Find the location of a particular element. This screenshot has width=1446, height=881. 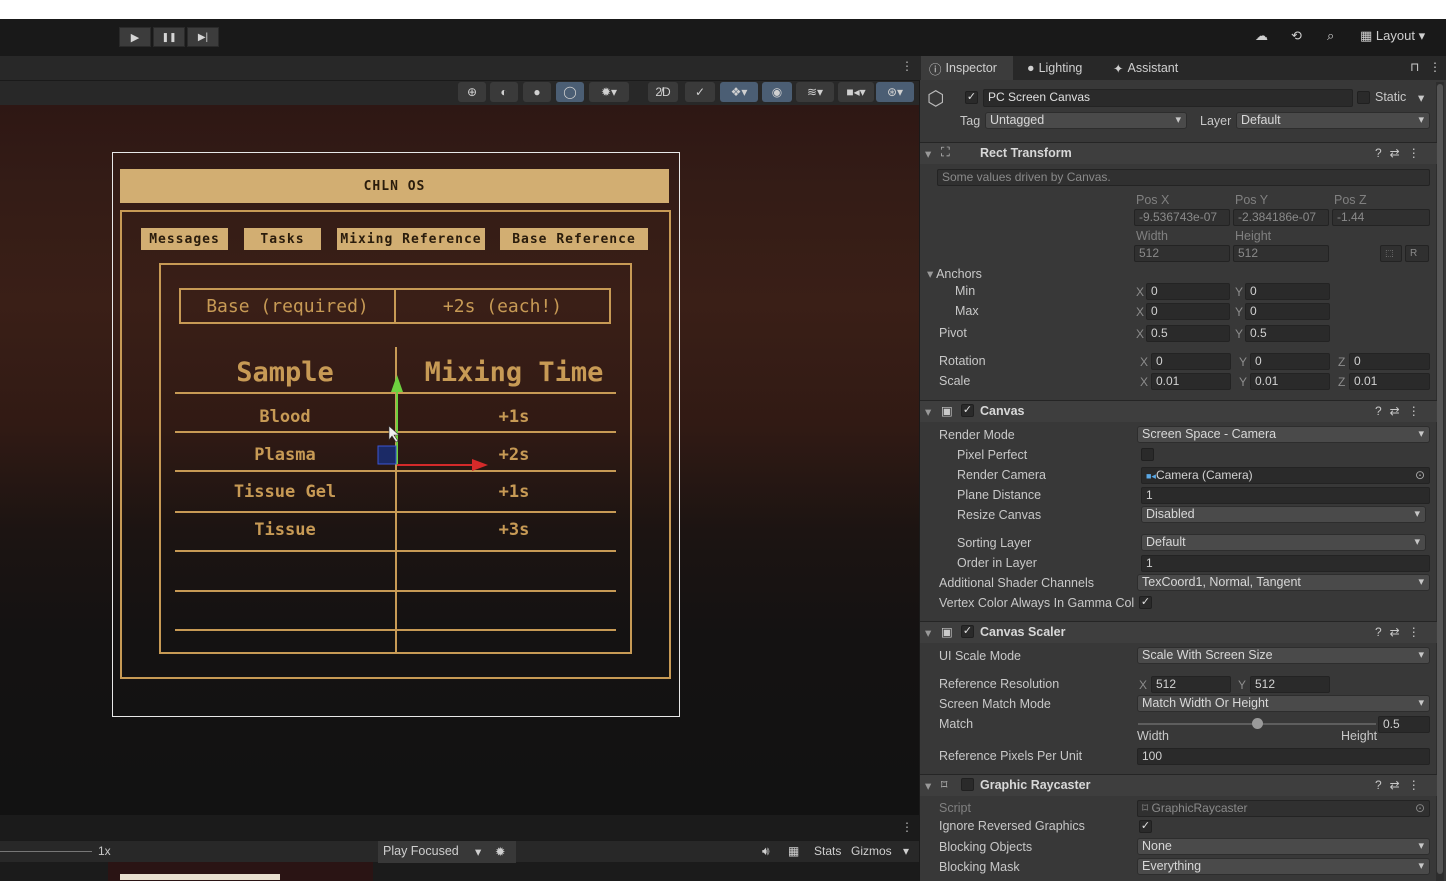

gizmos-button: Gizmos is located at coordinates (871, 851).